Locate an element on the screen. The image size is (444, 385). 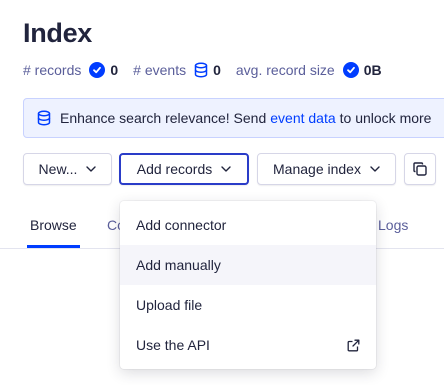
manage-index-label: Manage index is located at coordinates (317, 169).